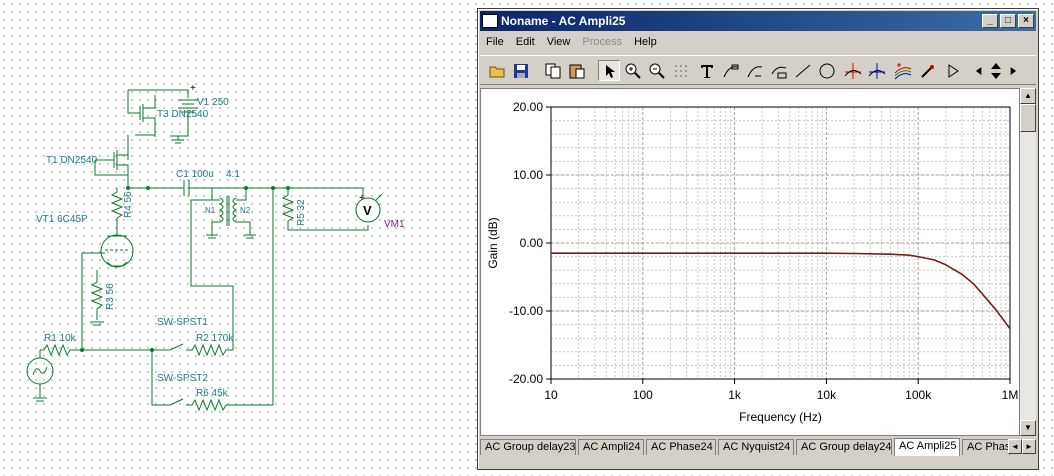 The height and width of the screenshot is (476, 1054). Describe the element at coordinates (40, 371) in the screenshot. I see `ac-source-icon` at that location.